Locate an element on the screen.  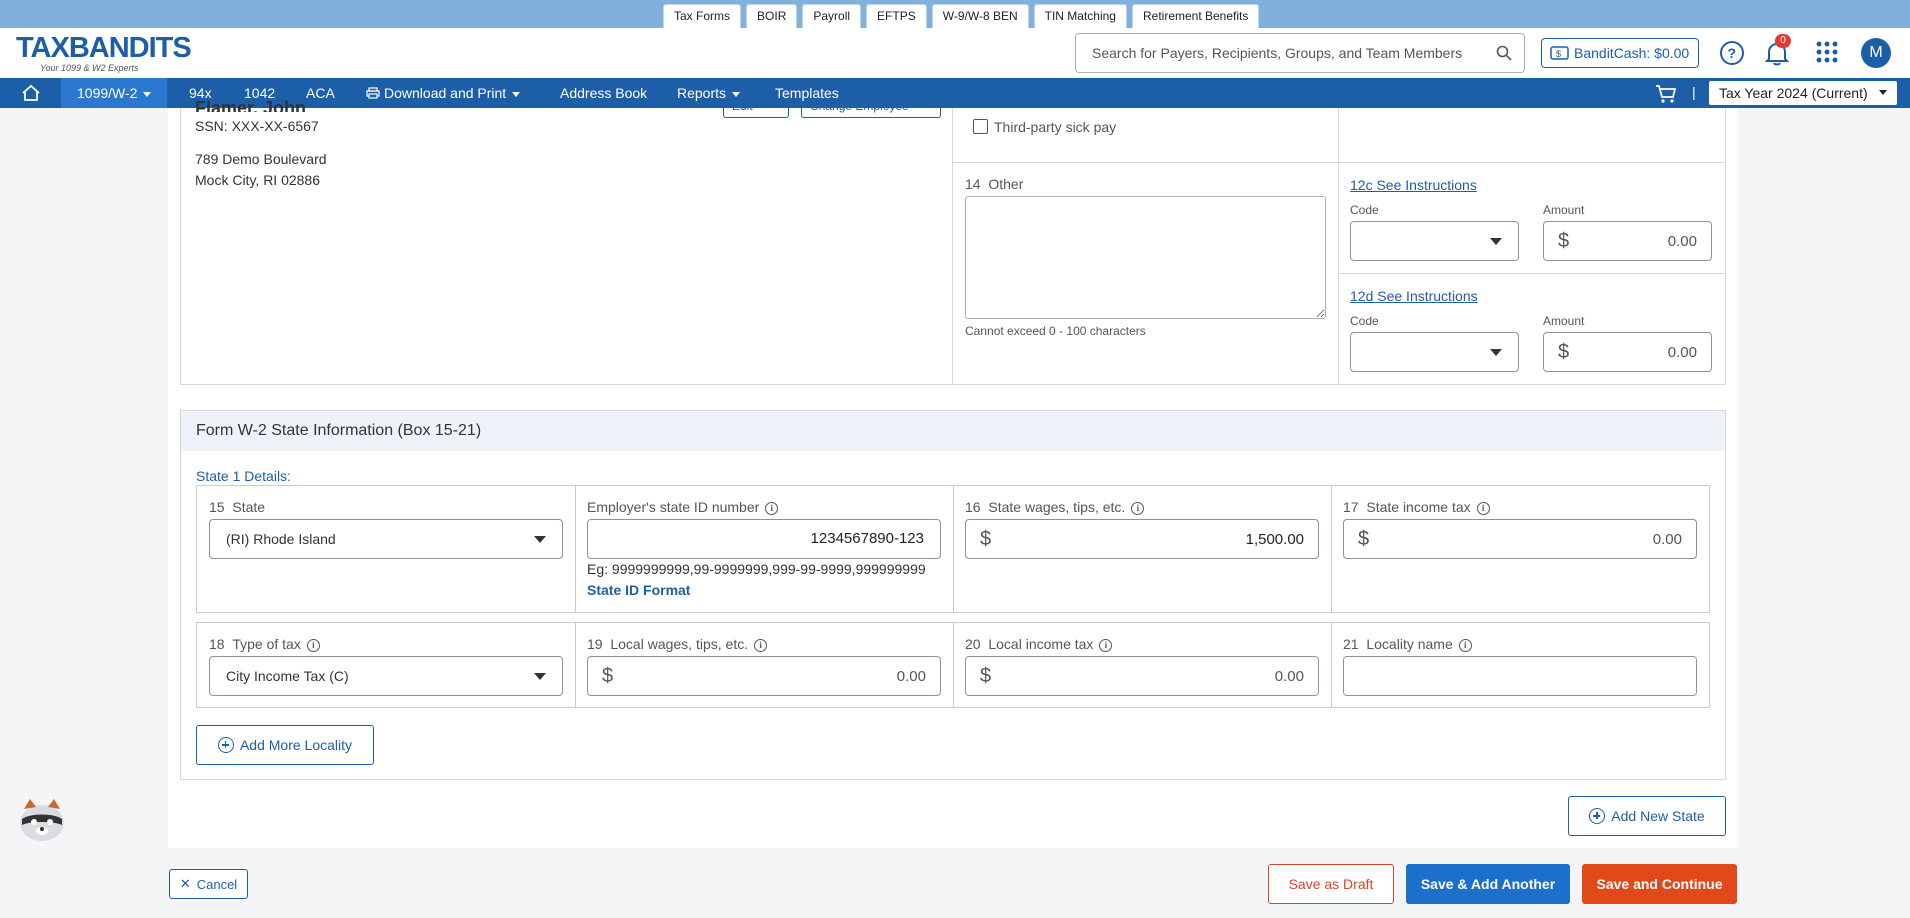
box16-label-text: State wages, tips, etc. is located at coordinates (1057, 507).